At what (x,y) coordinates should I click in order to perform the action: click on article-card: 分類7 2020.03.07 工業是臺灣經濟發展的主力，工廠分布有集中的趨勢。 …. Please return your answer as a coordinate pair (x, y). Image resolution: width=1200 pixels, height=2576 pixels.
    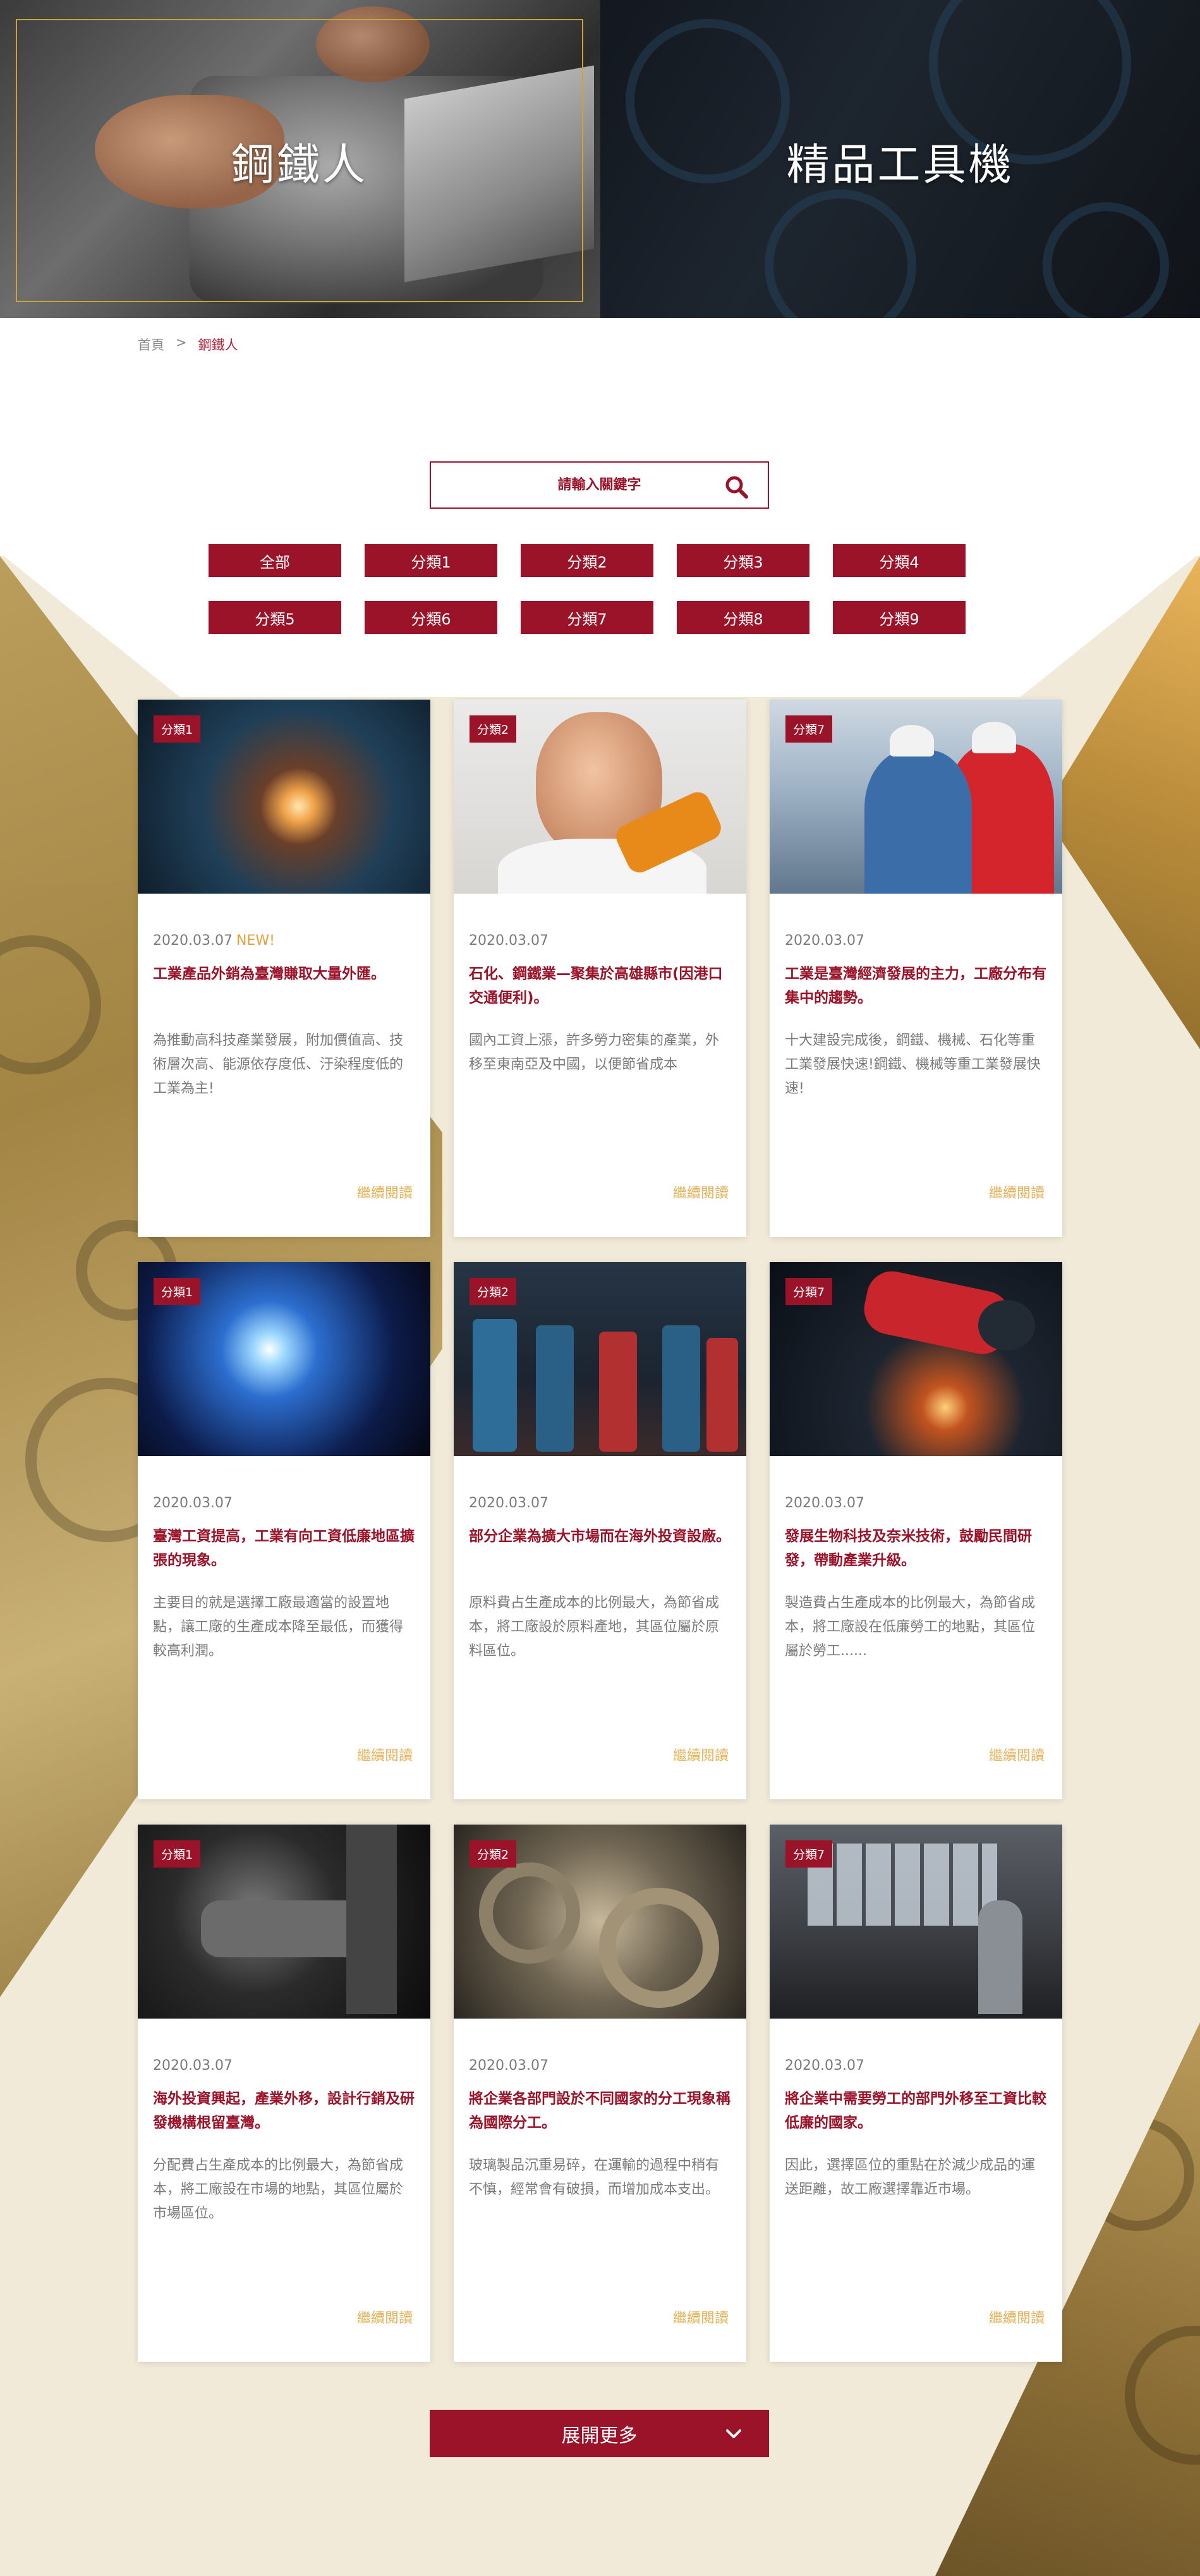
    Looking at the image, I should click on (916, 968).